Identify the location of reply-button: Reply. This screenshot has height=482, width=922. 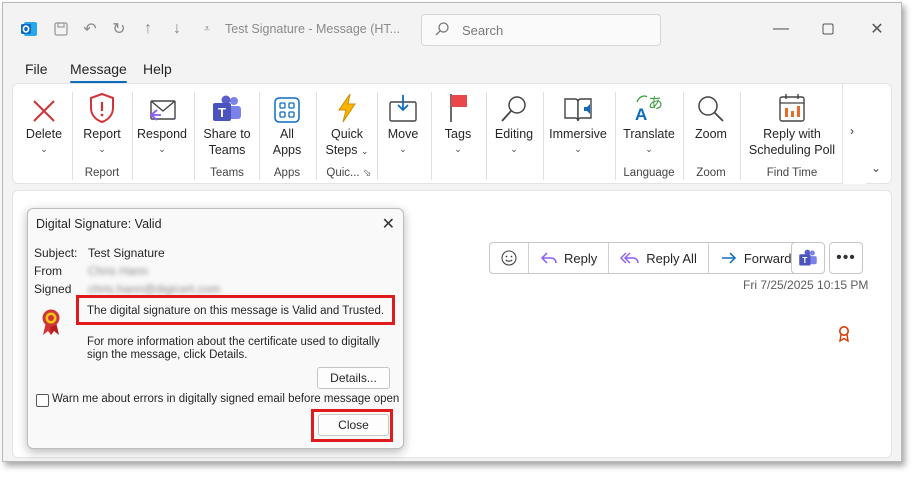
(569, 258).